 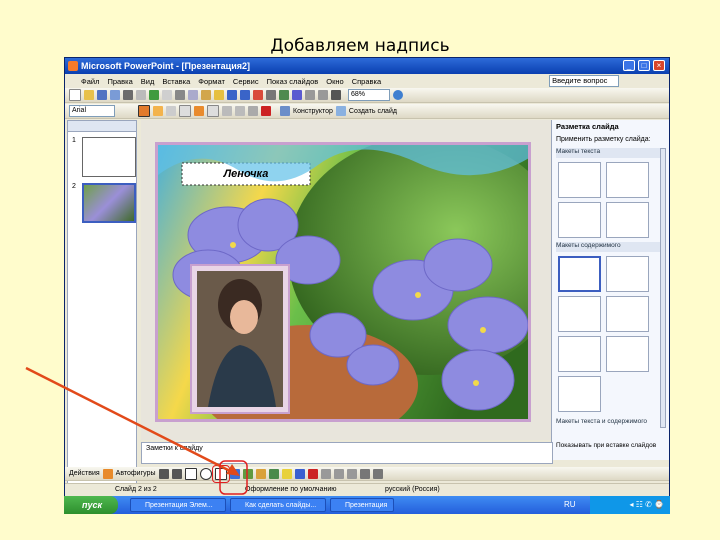 What do you see at coordinates (131, 421) in the screenshot?
I see `pointer-arrow` at bounding box center [131, 421].